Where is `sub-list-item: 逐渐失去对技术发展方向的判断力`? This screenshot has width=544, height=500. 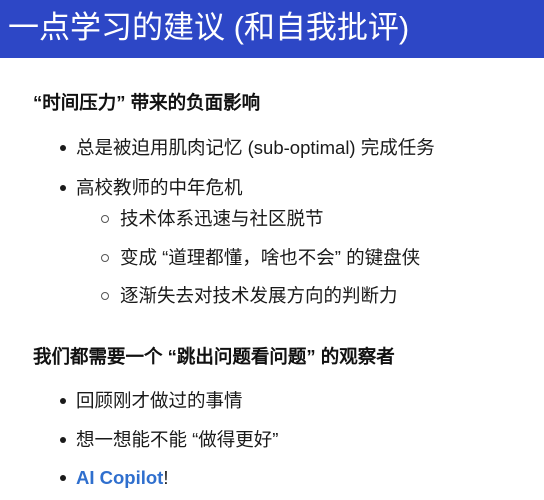 sub-list-item: 逐渐失去对技术发展方向的判断力 is located at coordinates (249, 296).